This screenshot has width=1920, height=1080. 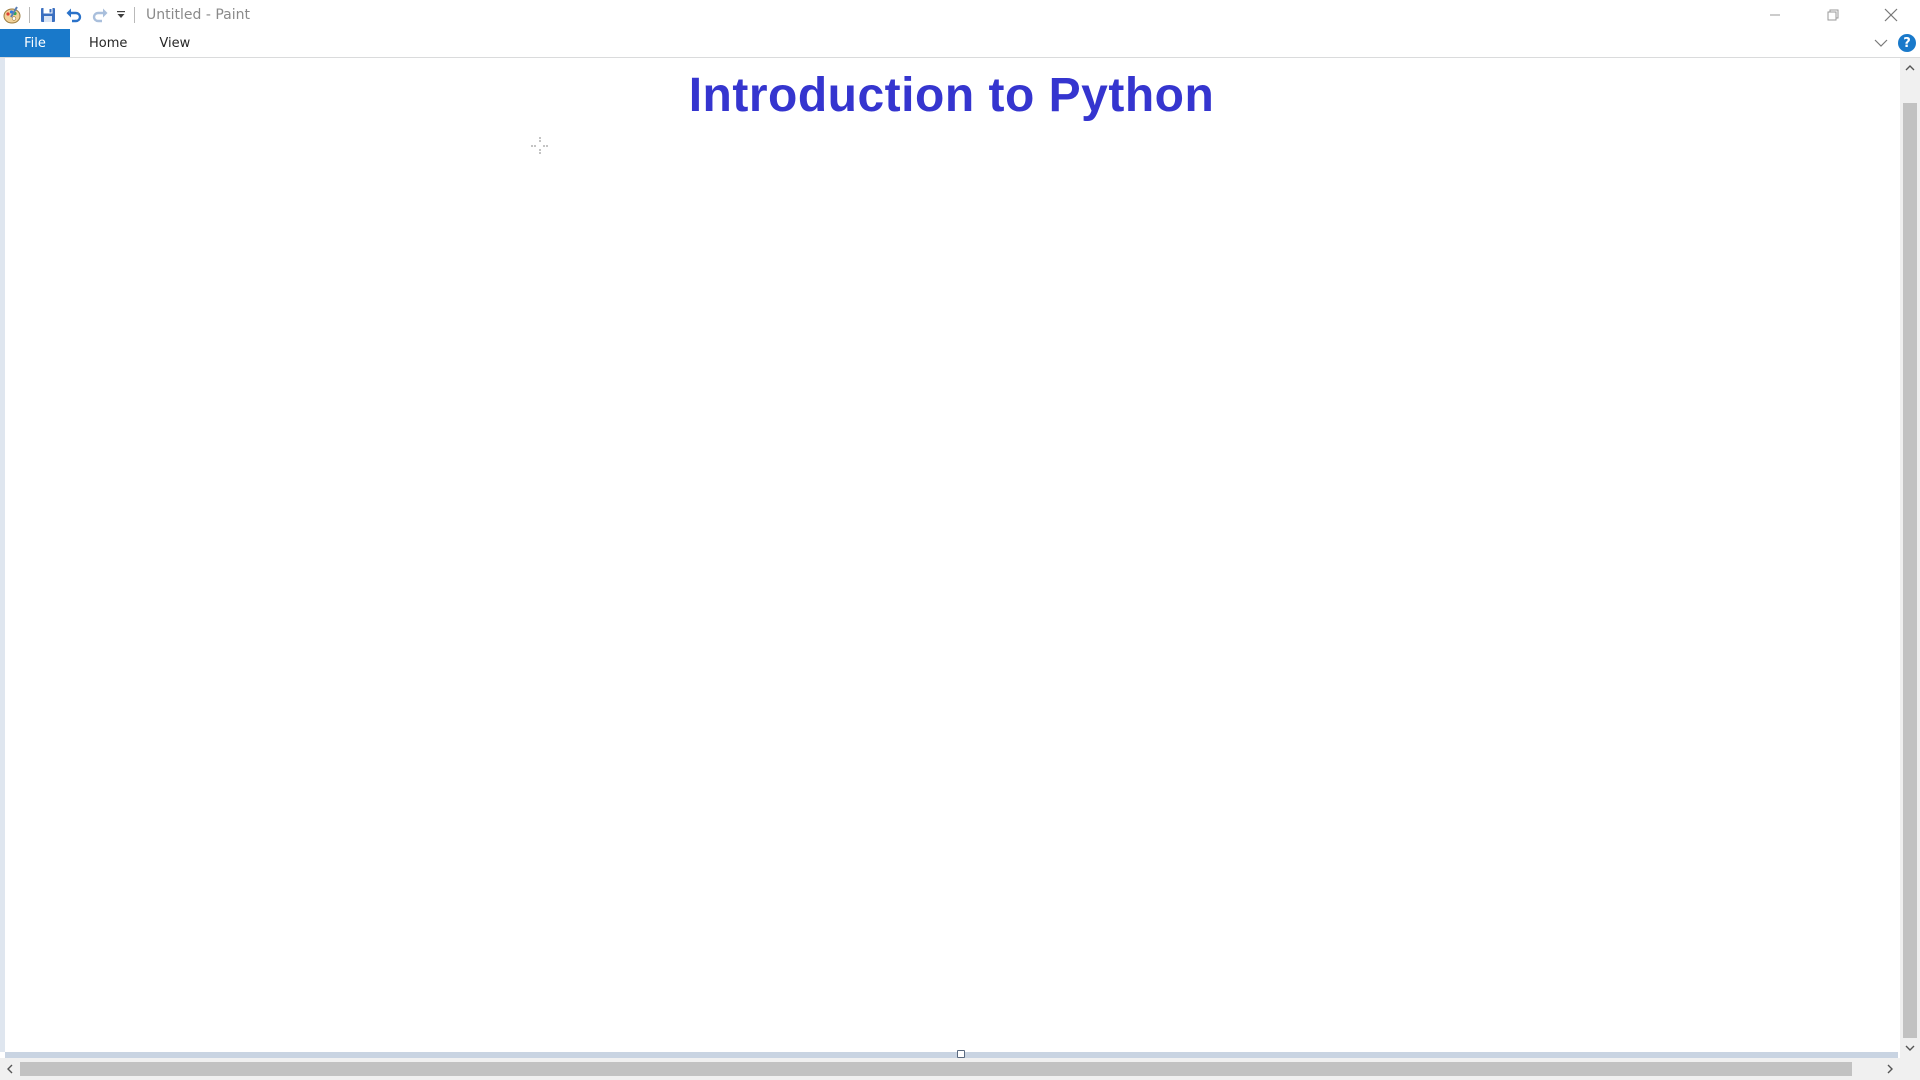 What do you see at coordinates (1895, 43) in the screenshot?
I see `ribbon-right-controls: ?` at bounding box center [1895, 43].